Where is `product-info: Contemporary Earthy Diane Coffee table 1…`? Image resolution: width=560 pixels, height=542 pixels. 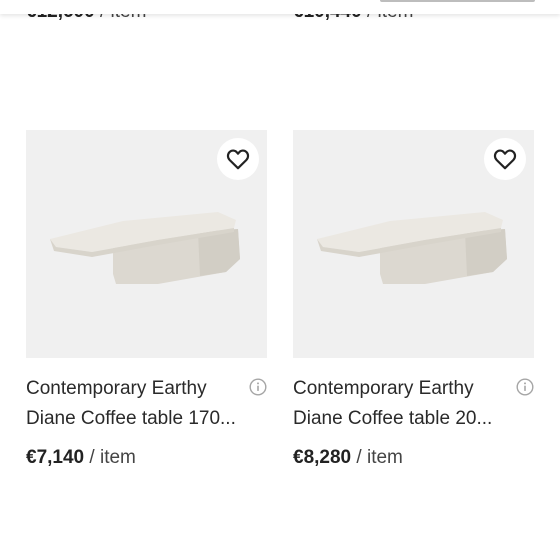
product-info: Contemporary Earthy Diane Coffee table 1… is located at coordinates (146, 404).